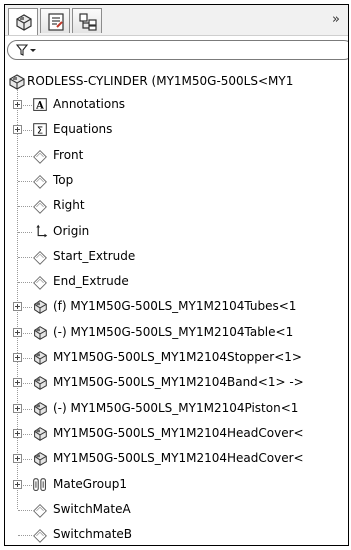 The height and width of the screenshot is (550, 351). Describe the element at coordinates (63, 179) in the screenshot. I see `tree-item-label: Top` at that location.